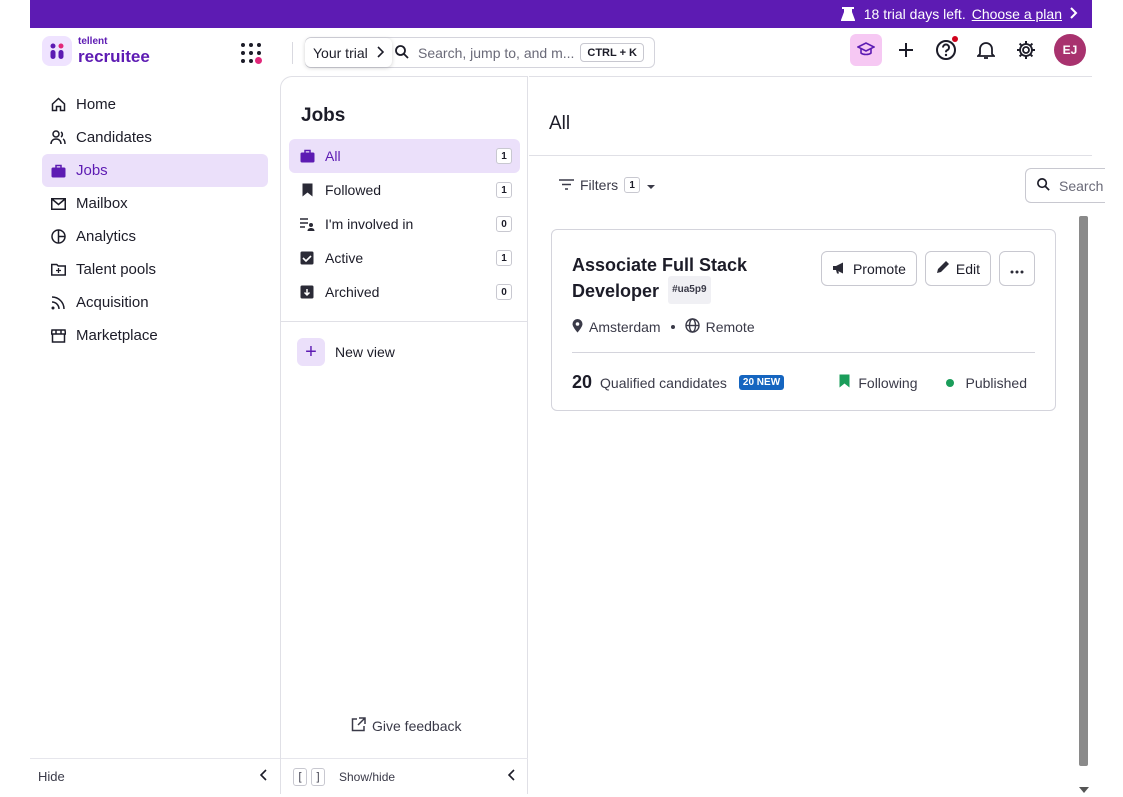 This screenshot has width=1123, height=797. What do you see at coordinates (678, 382) in the screenshot?
I see `job-stats: 20 Qualified candidates 20 NEW` at bounding box center [678, 382].